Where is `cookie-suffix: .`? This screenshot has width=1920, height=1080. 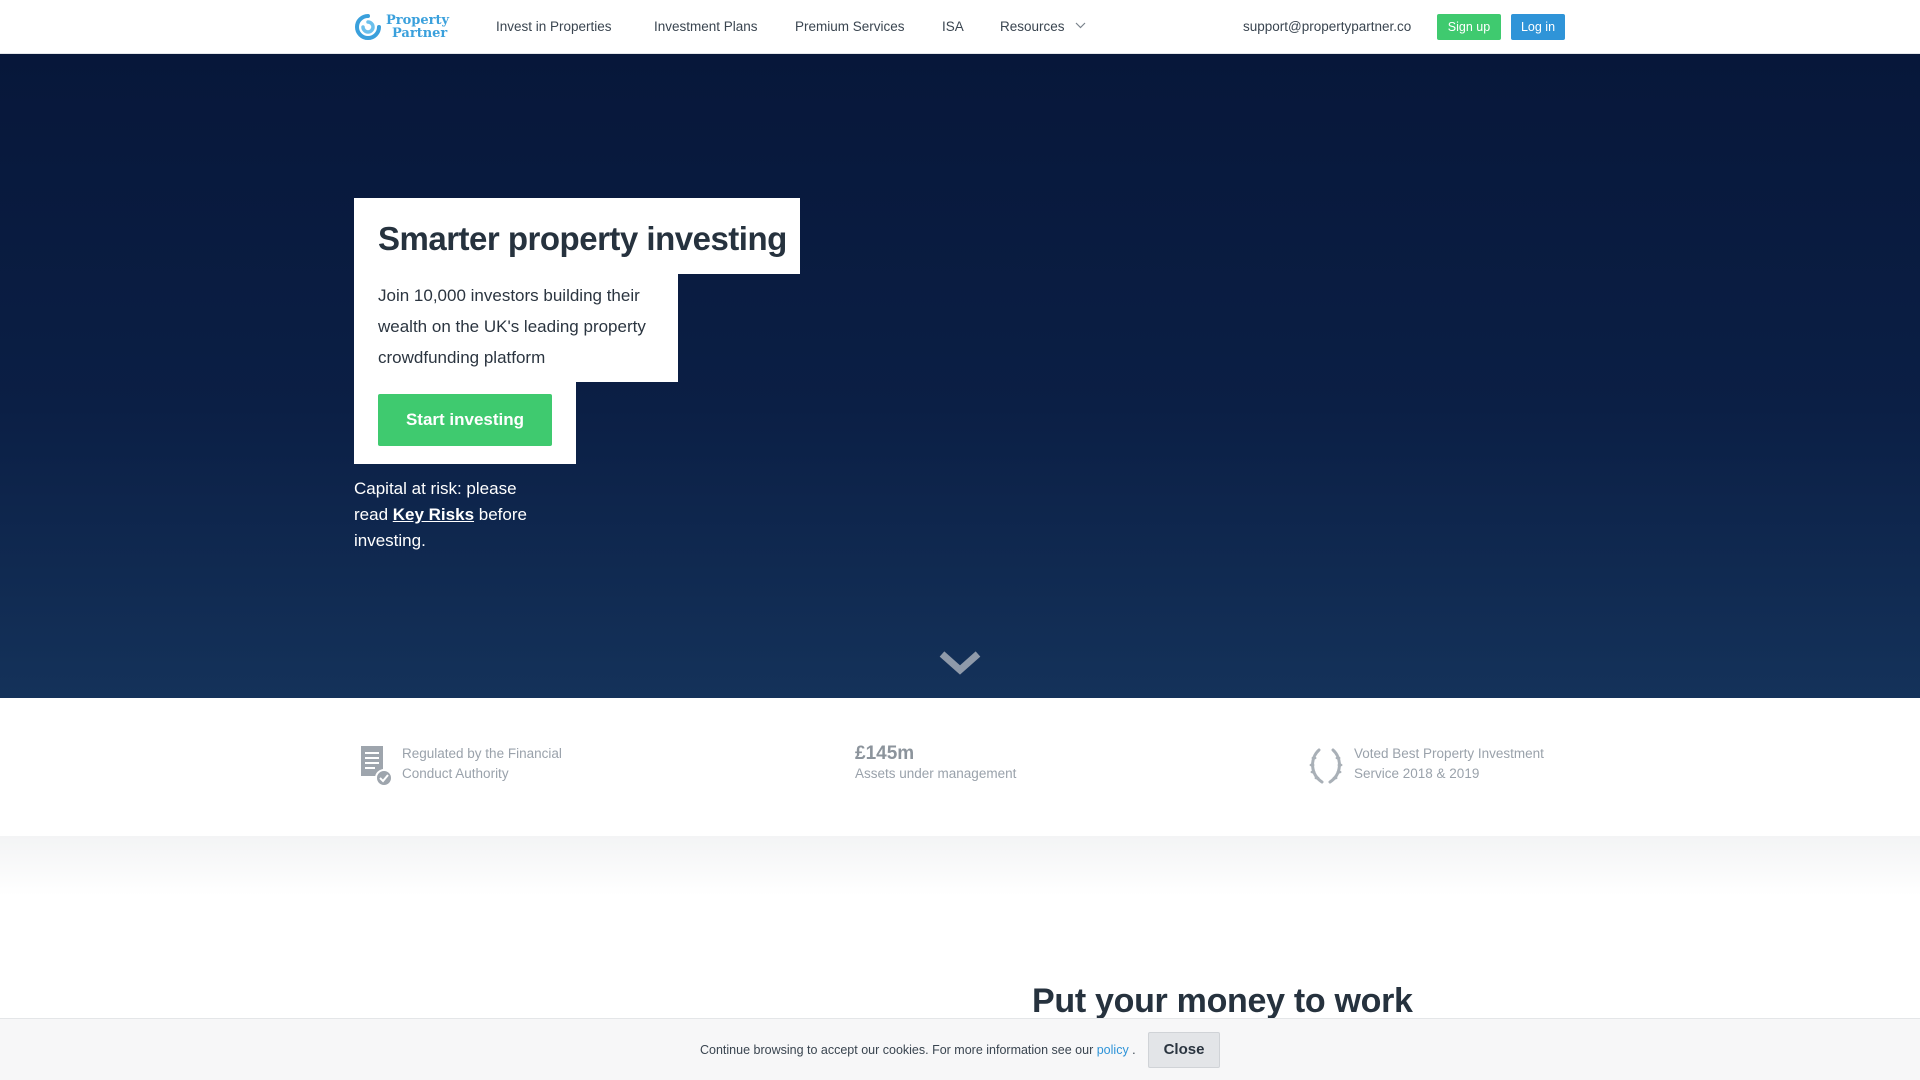
cookie-suffix: . is located at coordinates (1132, 1050).